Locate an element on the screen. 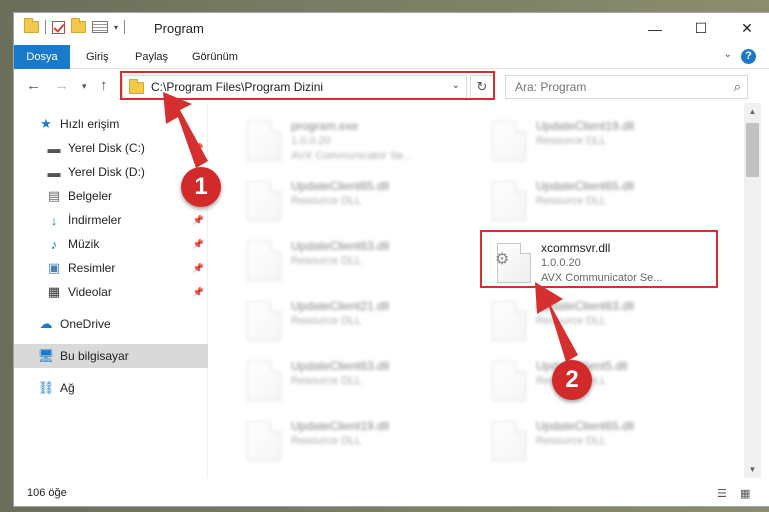 Image resolution: width=769 pixels, height=512 pixels. nav-onedrive: ☁ OneDrive is located at coordinates (111, 324).